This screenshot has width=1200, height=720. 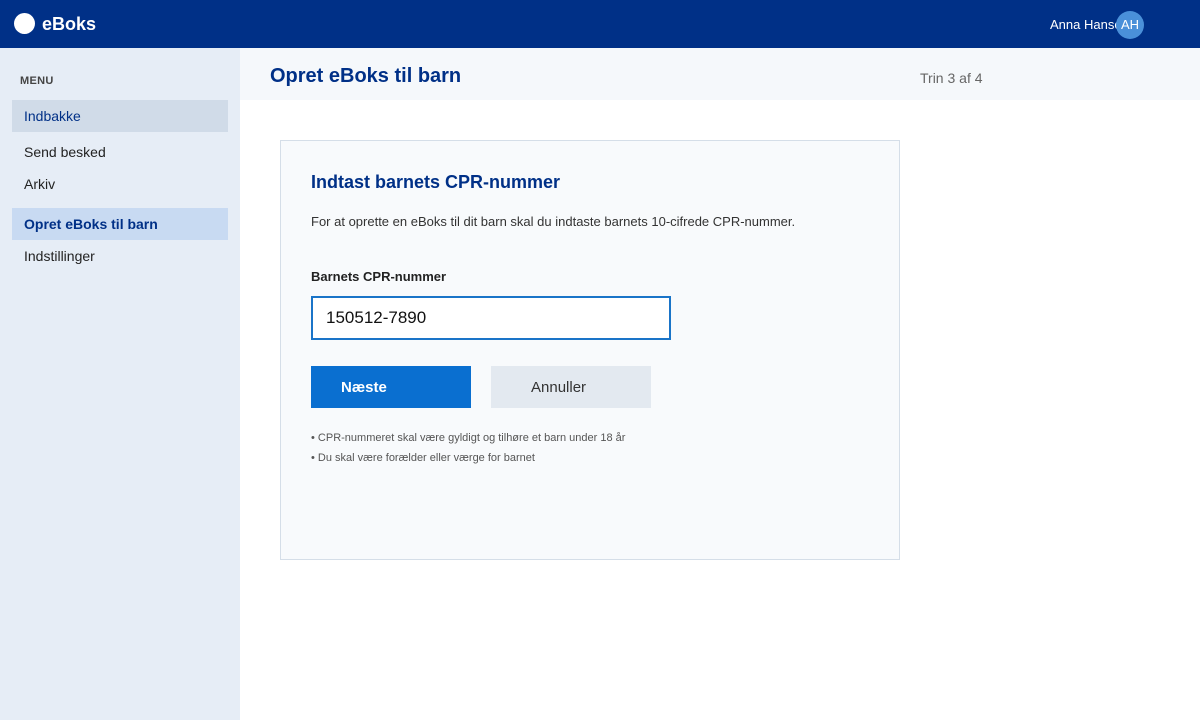 I want to click on brand-name: eBoks, so click(x=69, y=24).